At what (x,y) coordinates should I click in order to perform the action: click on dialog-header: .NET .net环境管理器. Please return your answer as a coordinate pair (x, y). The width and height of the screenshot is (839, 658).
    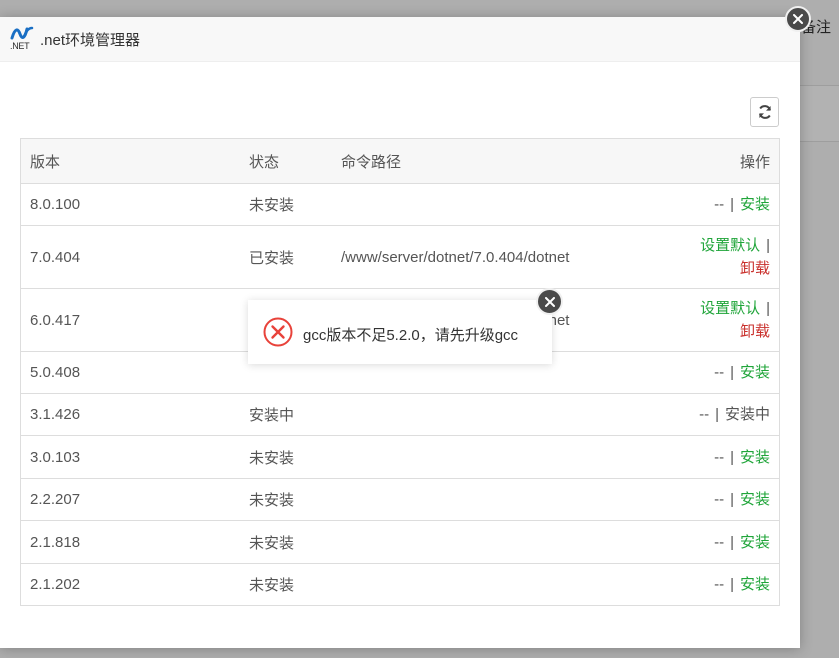
    Looking at the image, I should click on (400, 39).